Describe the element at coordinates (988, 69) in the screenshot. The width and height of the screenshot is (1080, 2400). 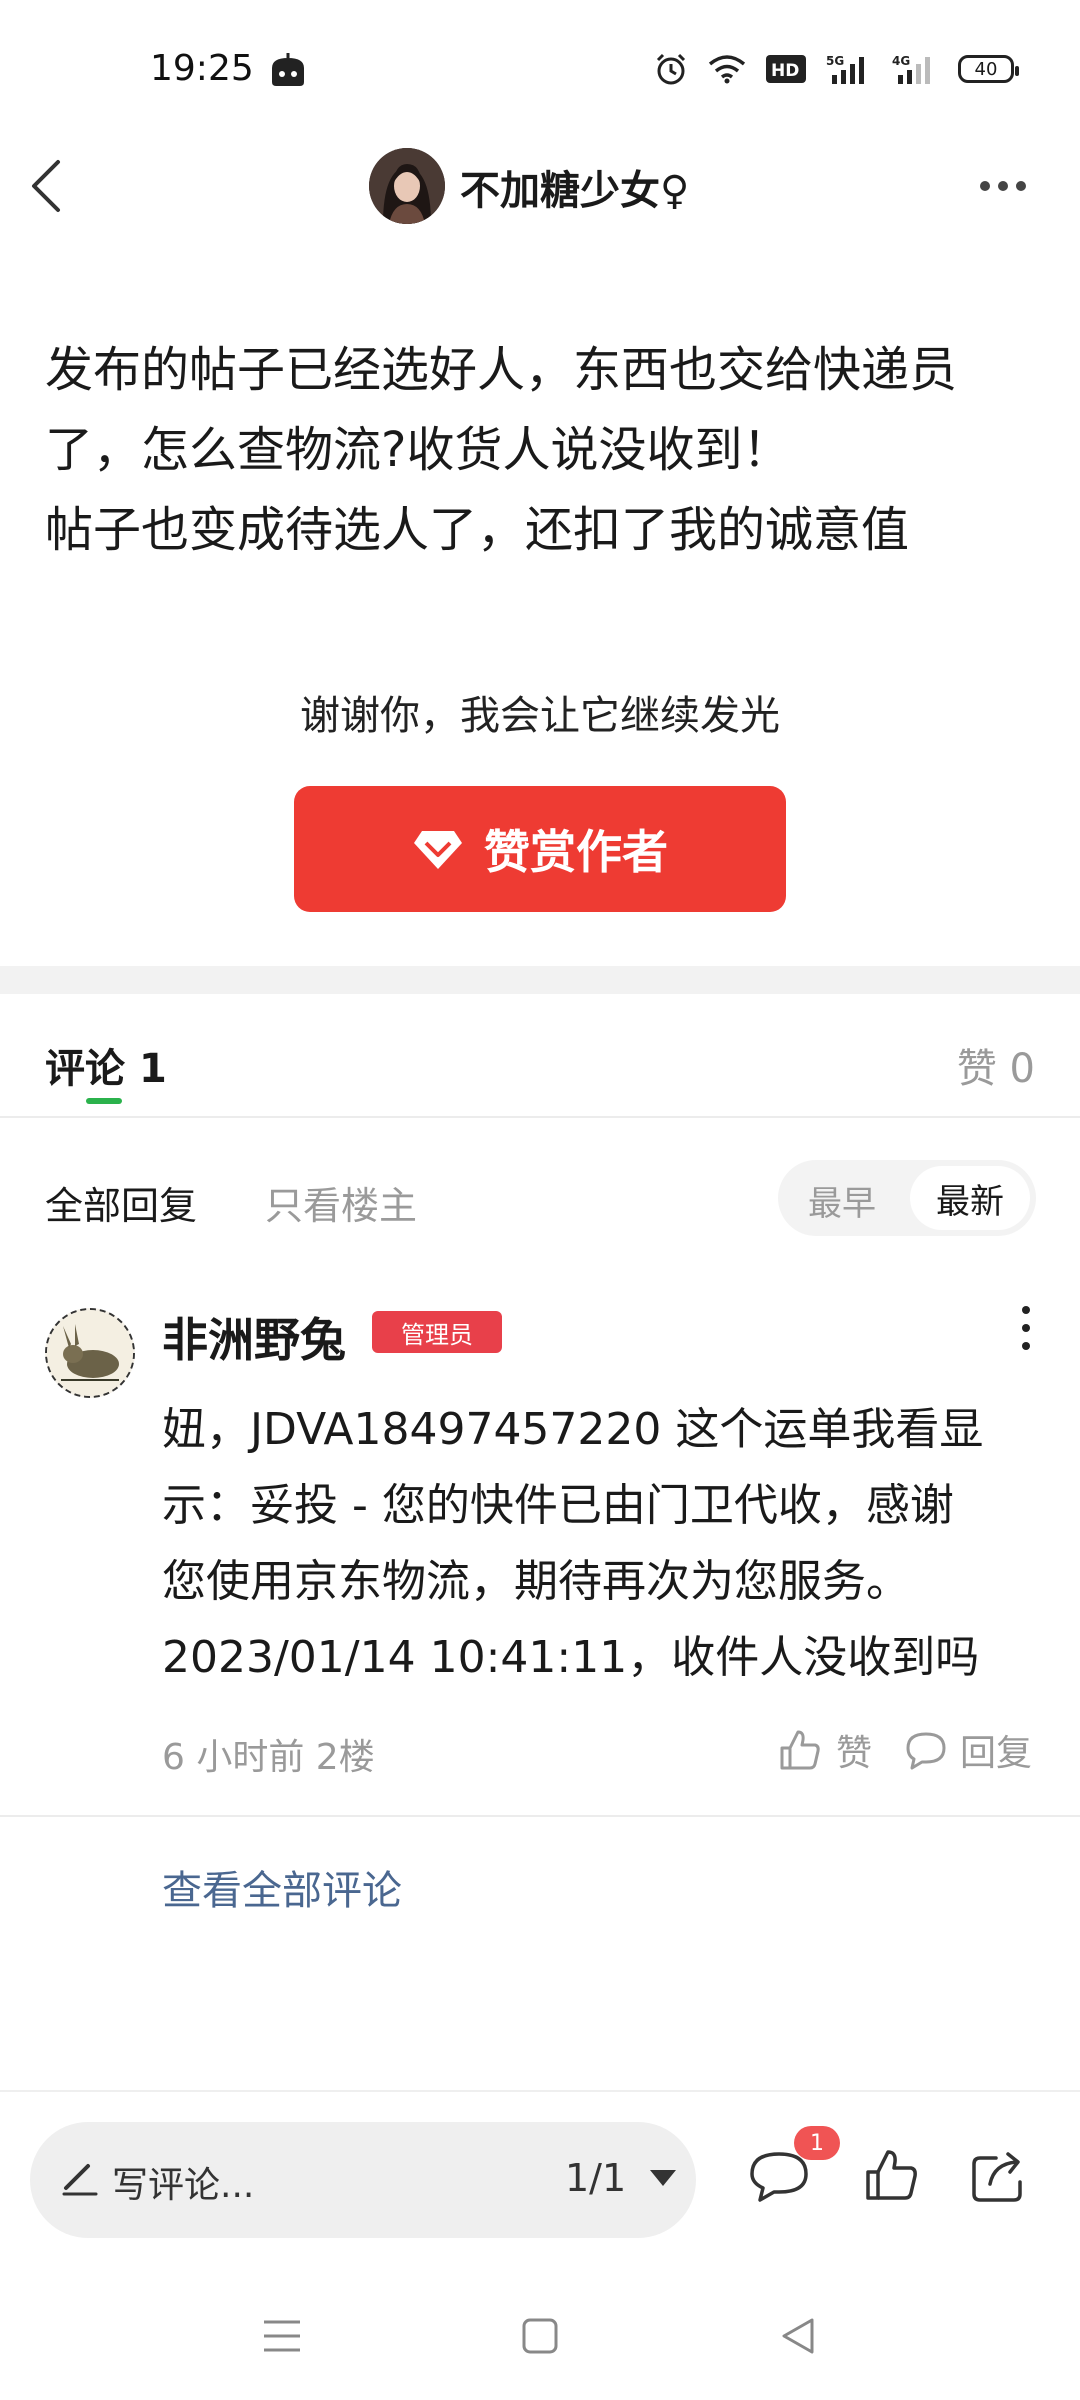
I see `battery-icon: 40` at that location.